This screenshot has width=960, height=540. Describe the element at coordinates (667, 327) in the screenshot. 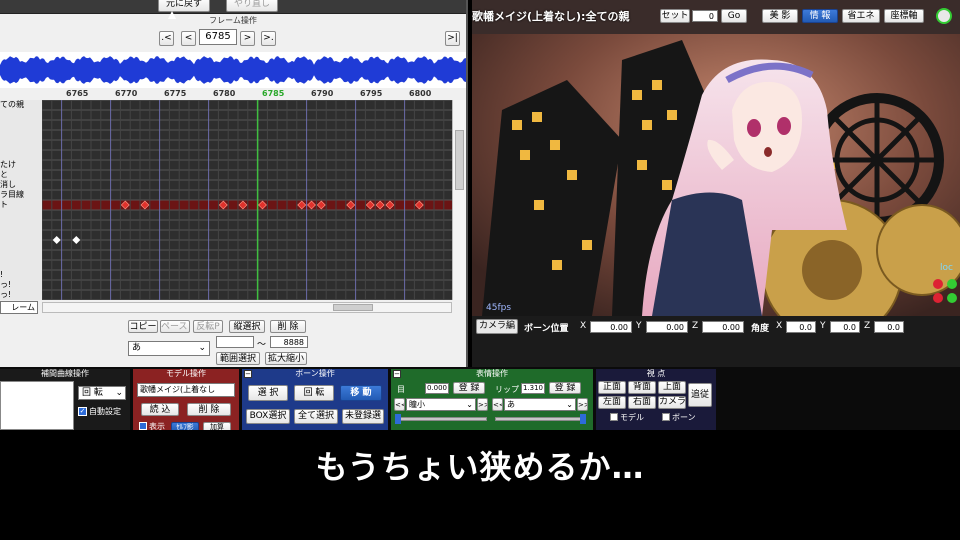

I see `bone-y-input: 0.00` at that location.